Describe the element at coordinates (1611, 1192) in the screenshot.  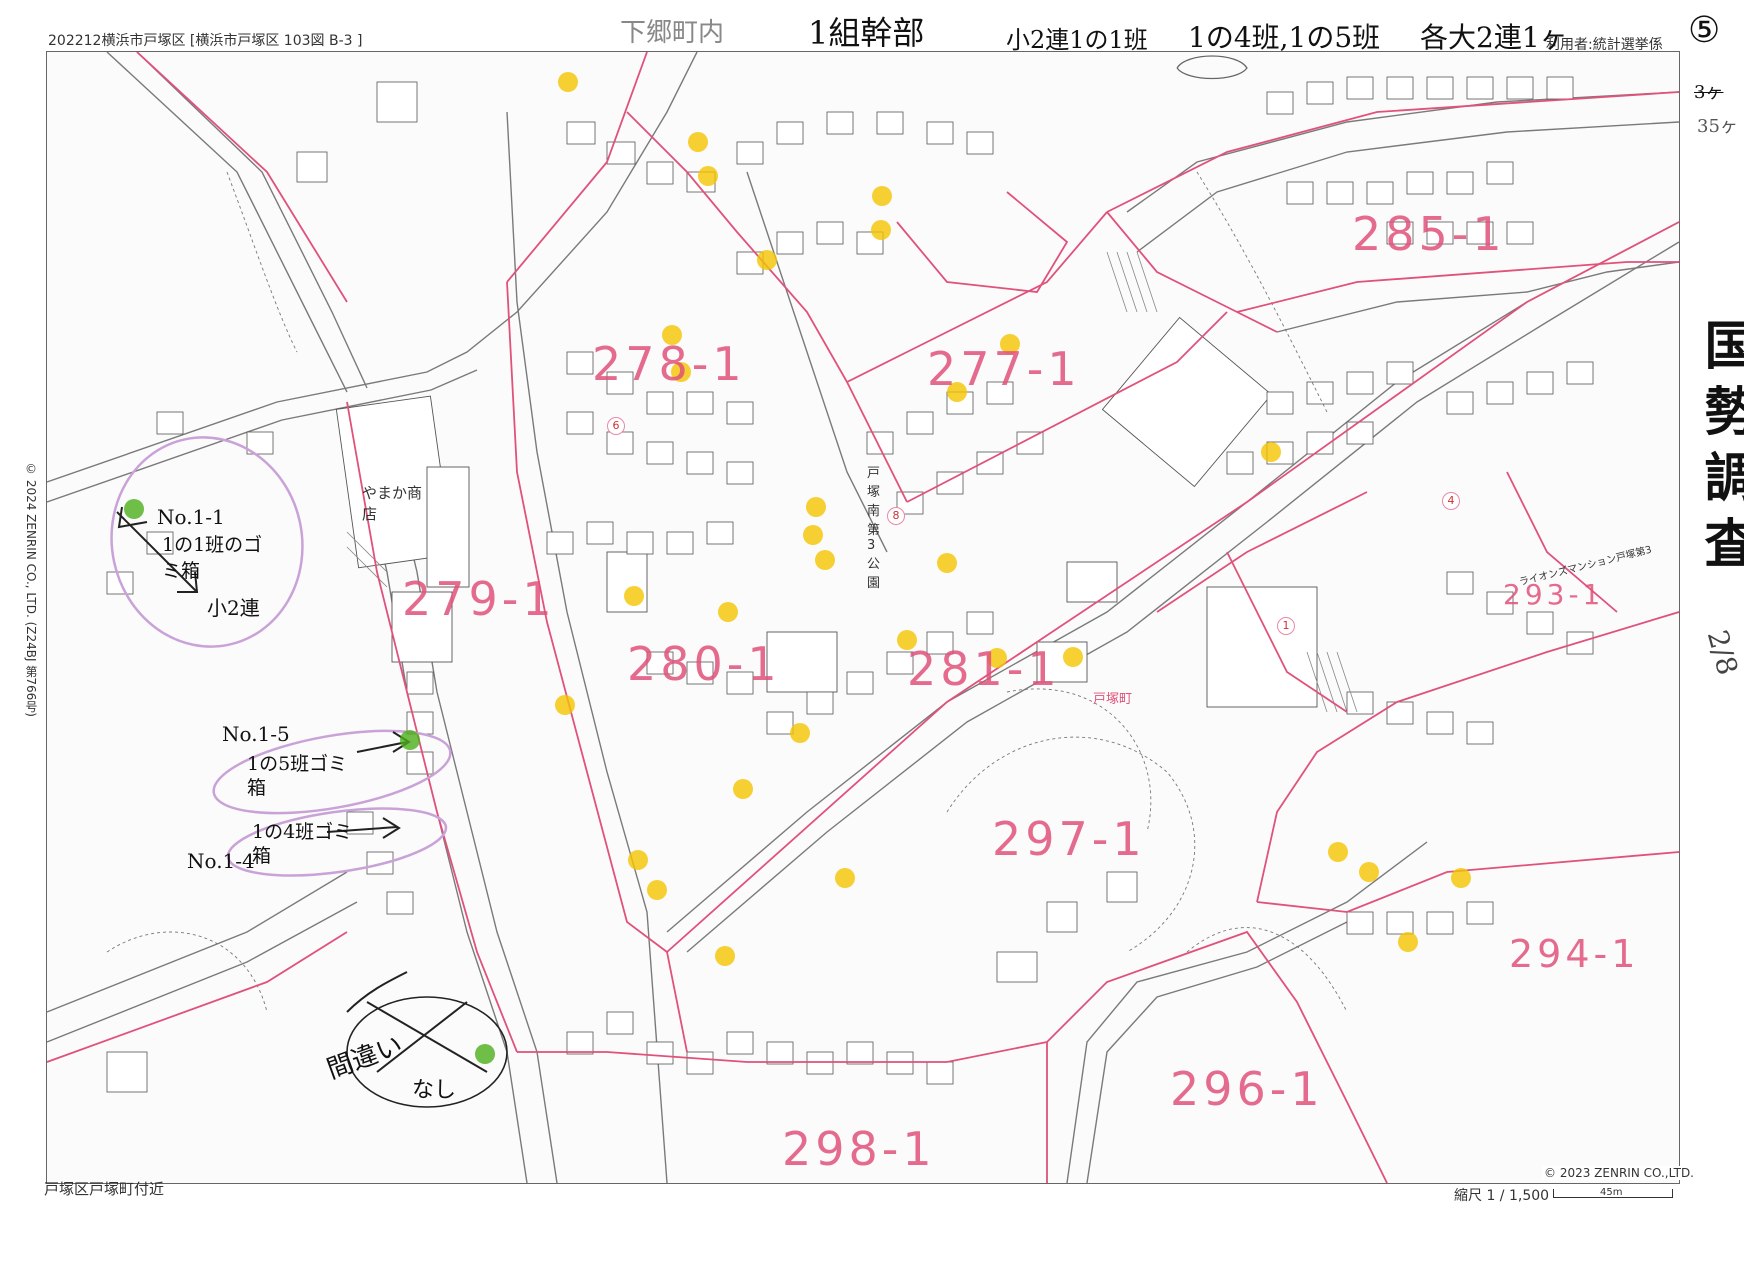
I see `scale-length: 45m` at that location.